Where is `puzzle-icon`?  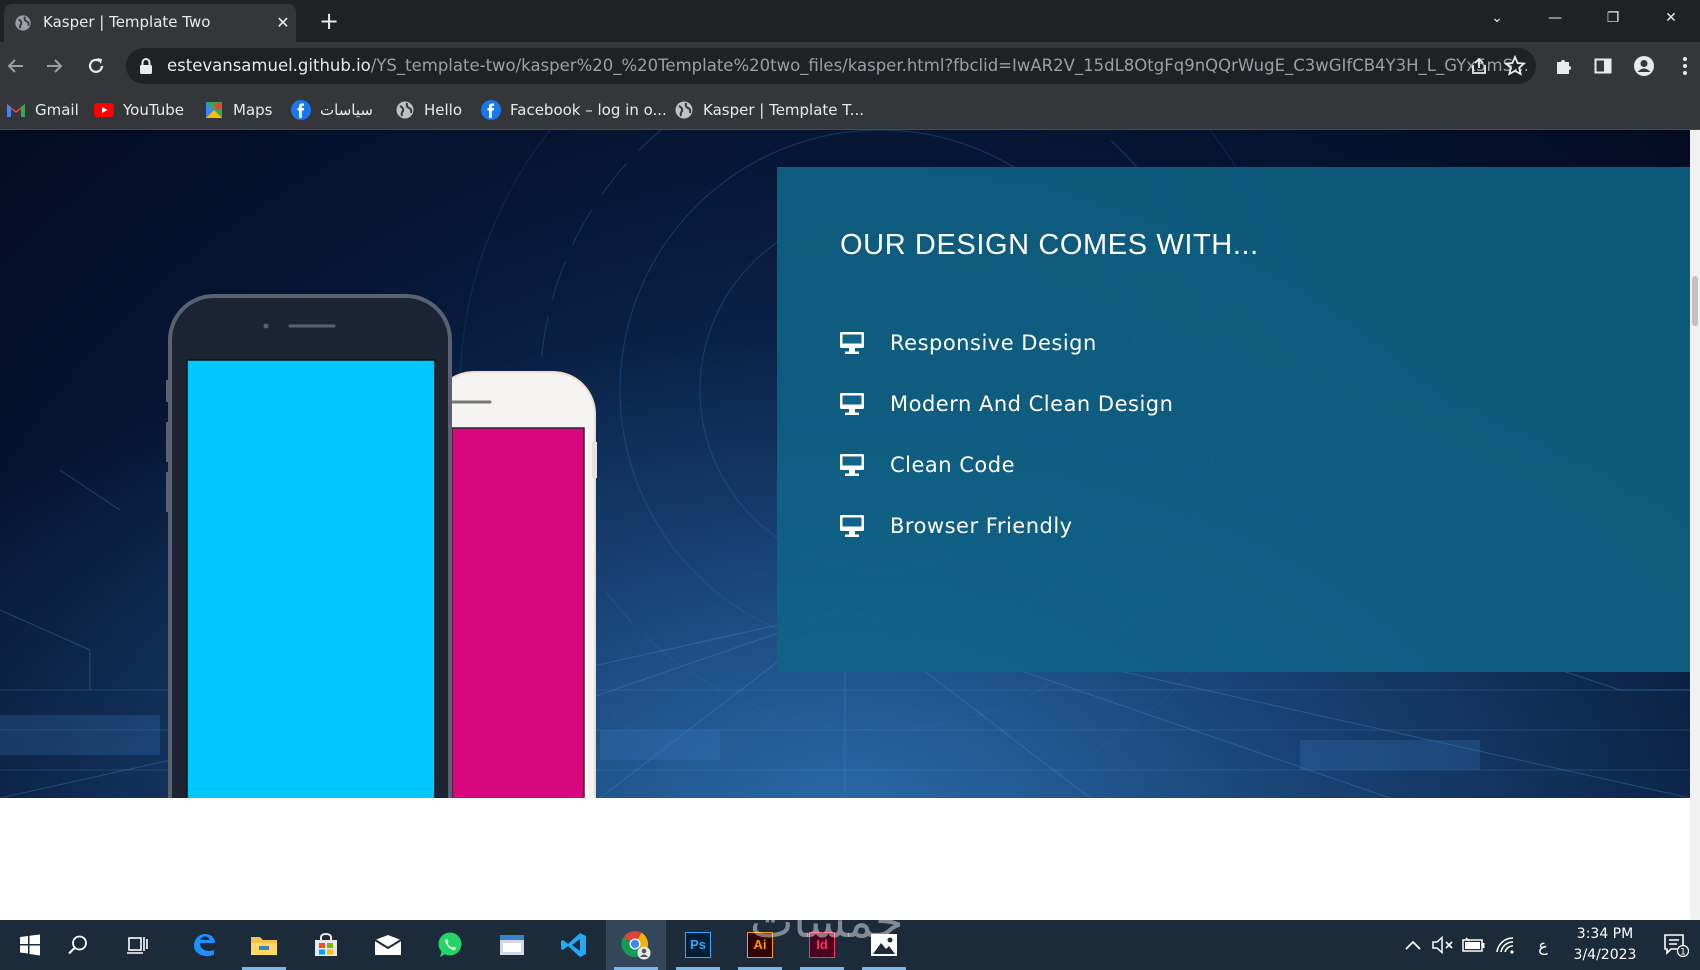 puzzle-icon is located at coordinates (1564, 67).